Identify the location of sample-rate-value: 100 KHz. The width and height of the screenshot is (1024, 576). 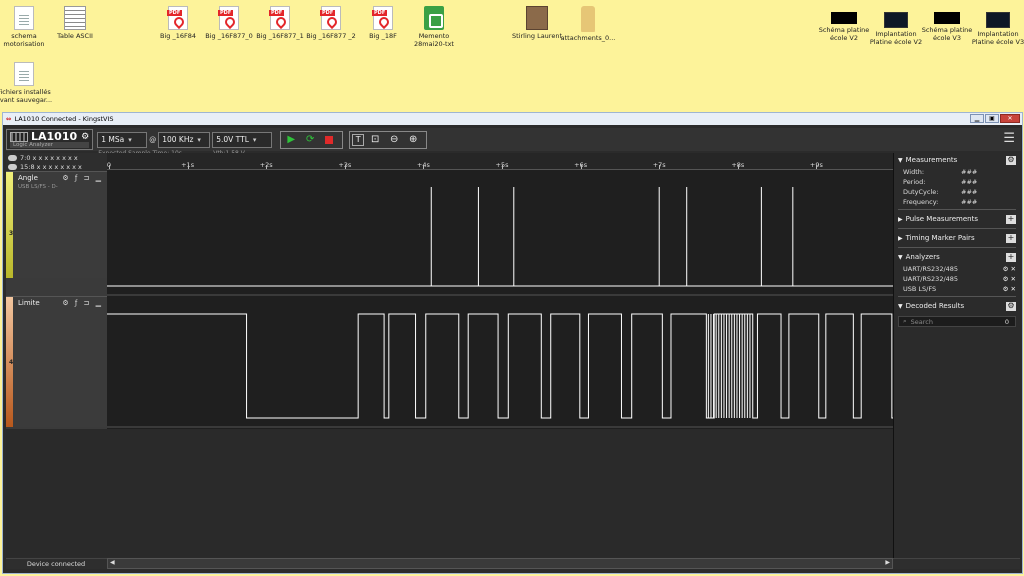
(178, 139).